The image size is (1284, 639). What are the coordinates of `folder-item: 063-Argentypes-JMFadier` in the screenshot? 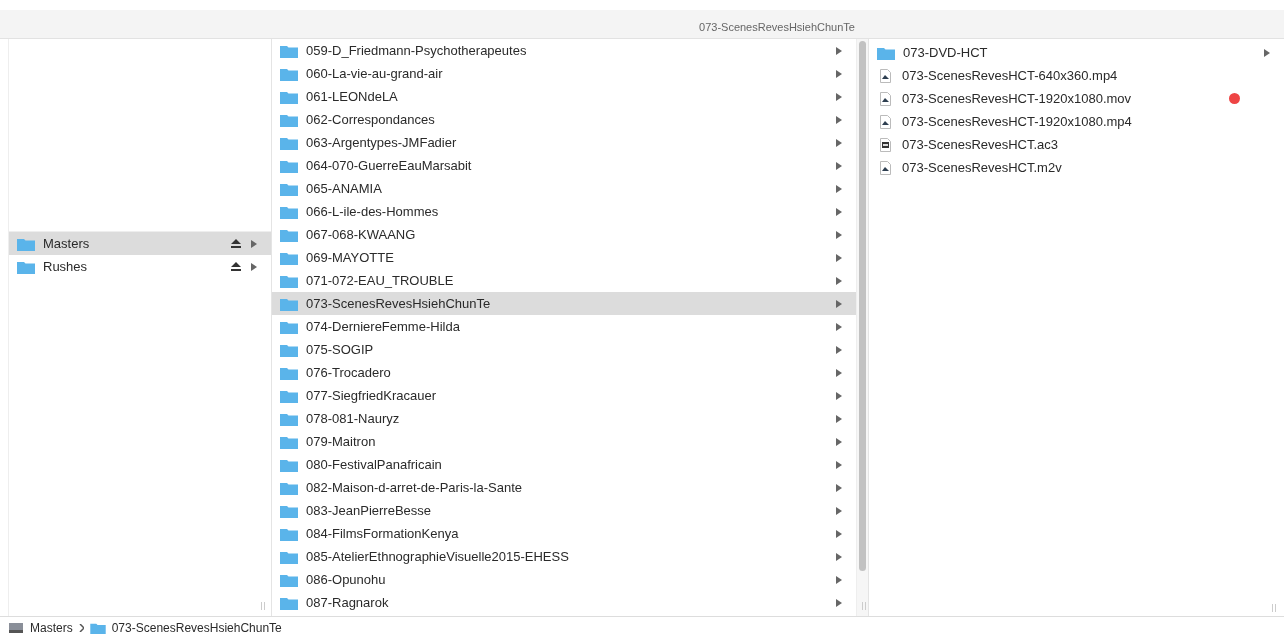 It's located at (564, 142).